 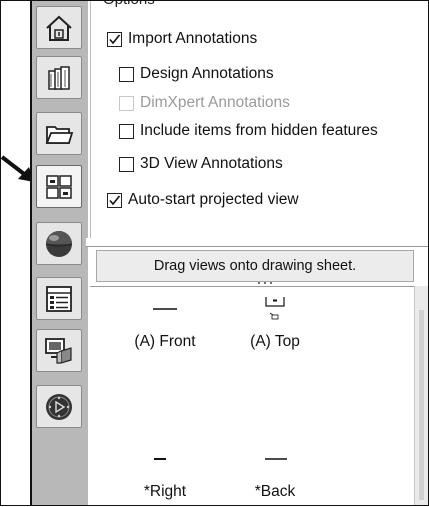 I want to click on dimxpert-annotations-option: DimXpert Annotations, so click(x=204, y=103).